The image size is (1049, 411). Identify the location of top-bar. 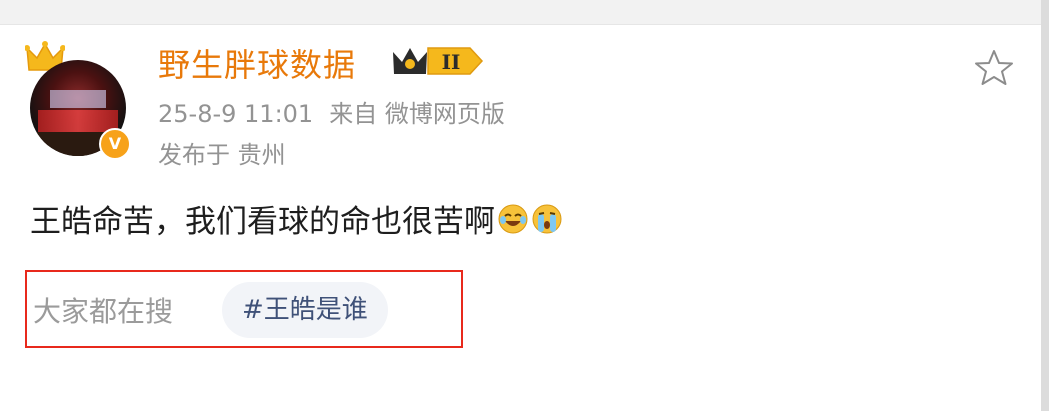
(524, 12).